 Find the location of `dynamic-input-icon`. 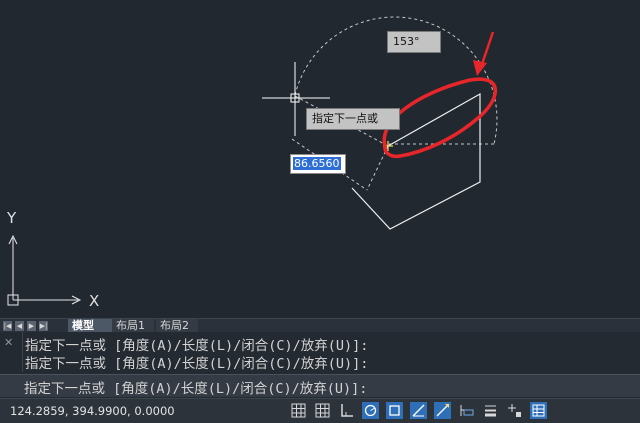

dynamic-input-icon is located at coordinates (466, 410).